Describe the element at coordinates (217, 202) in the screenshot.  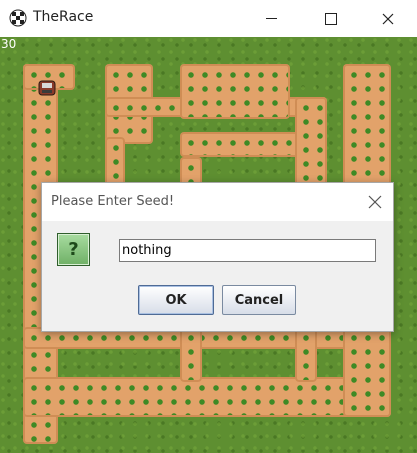
I see `dialog-titlebar: Please Enter Seed!` at that location.